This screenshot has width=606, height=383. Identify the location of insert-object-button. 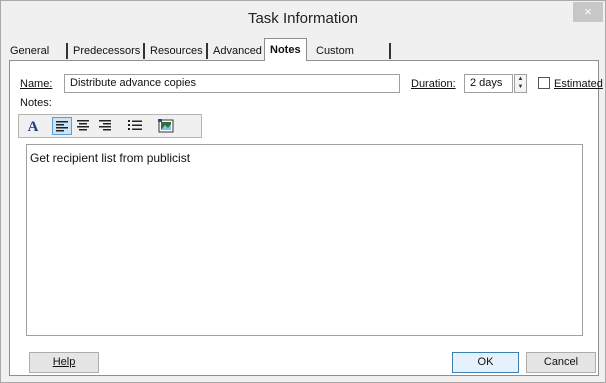
(166, 126).